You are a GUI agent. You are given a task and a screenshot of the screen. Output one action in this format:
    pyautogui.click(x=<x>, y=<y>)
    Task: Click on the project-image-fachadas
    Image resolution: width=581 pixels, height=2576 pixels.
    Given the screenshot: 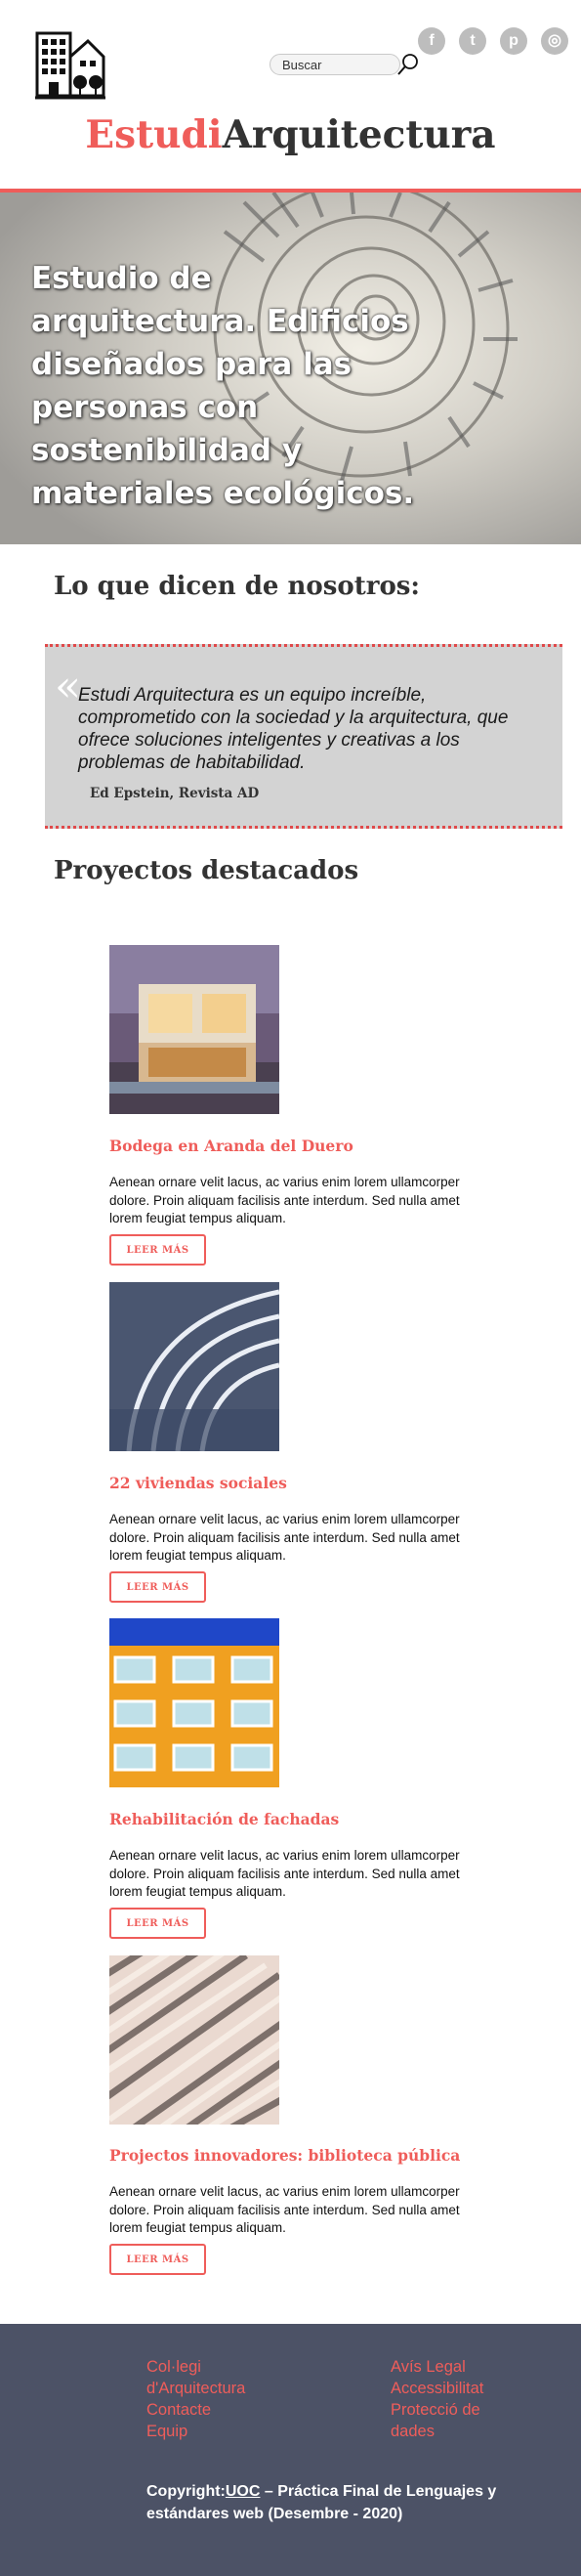 What is the action you would take?
    pyautogui.click(x=194, y=1703)
    